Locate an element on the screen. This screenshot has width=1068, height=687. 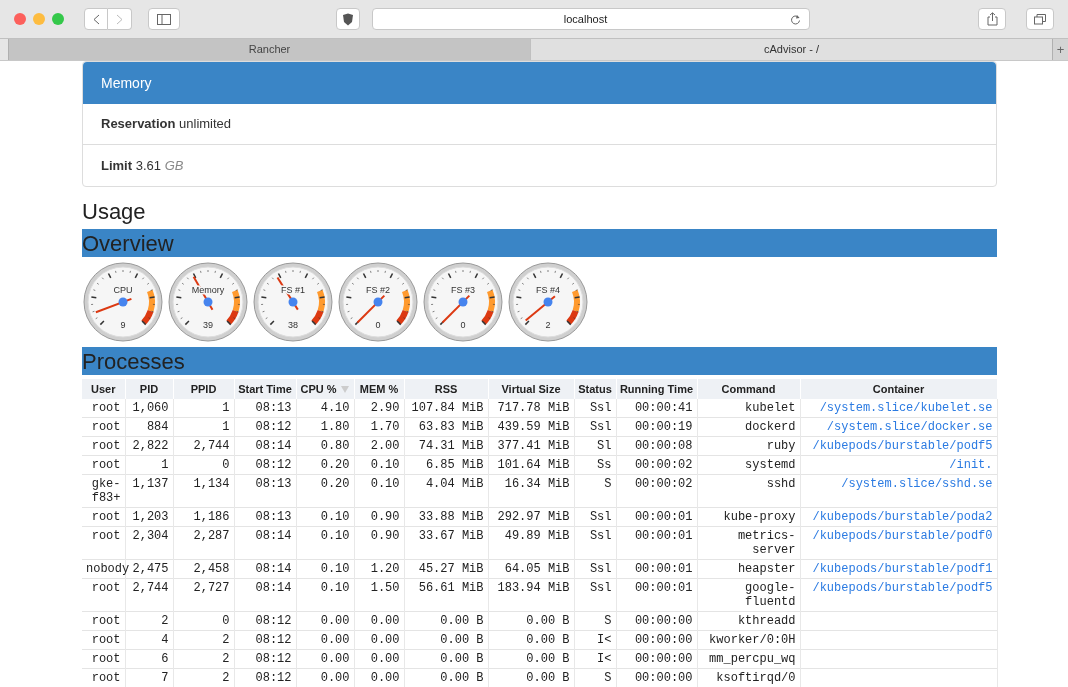
new-tab-button: + is located at coordinates (1060, 49).